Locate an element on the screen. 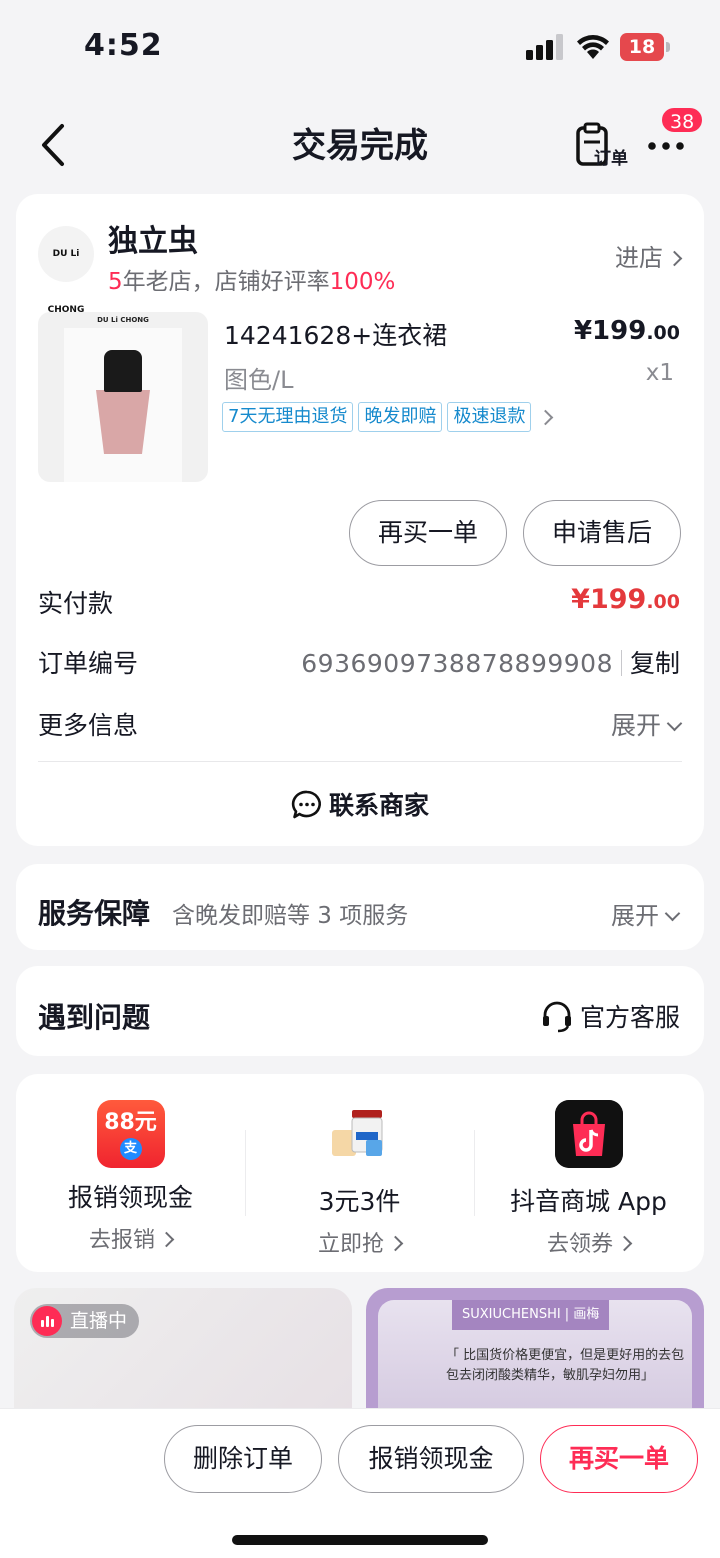 This screenshot has height=1558, width=720. dress-skirt-shape is located at coordinates (123, 422).